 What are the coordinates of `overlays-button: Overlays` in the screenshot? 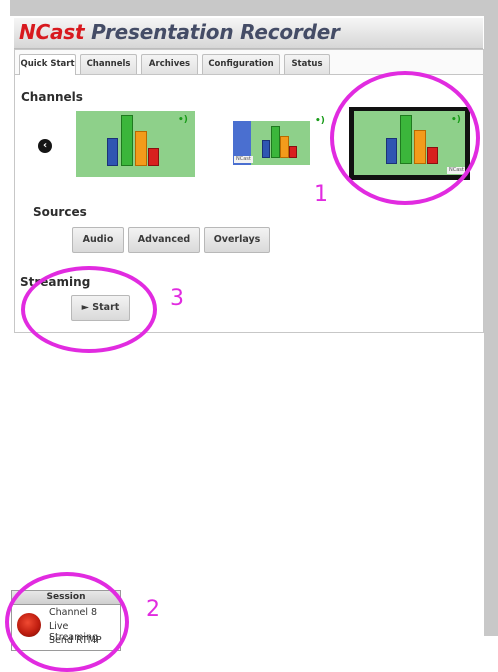 It's located at (237, 240).